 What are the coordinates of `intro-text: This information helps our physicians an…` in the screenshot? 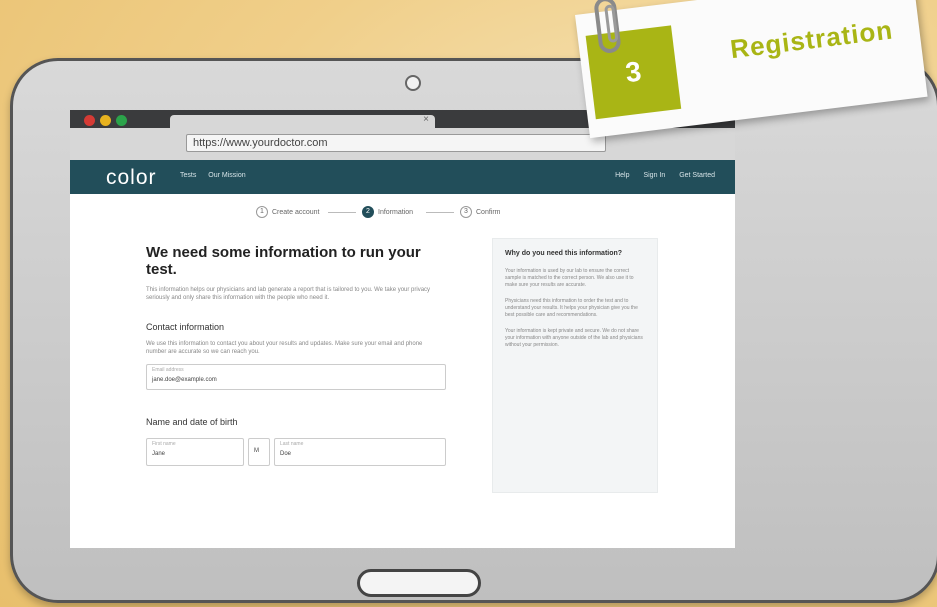 It's located at (288, 294).